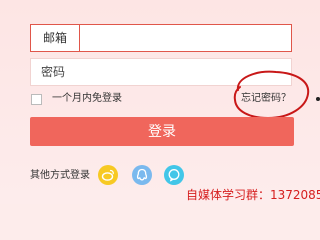 The height and width of the screenshot is (240, 320). Describe the element at coordinates (318, 99) in the screenshot. I see `cursor-dot` at that location.